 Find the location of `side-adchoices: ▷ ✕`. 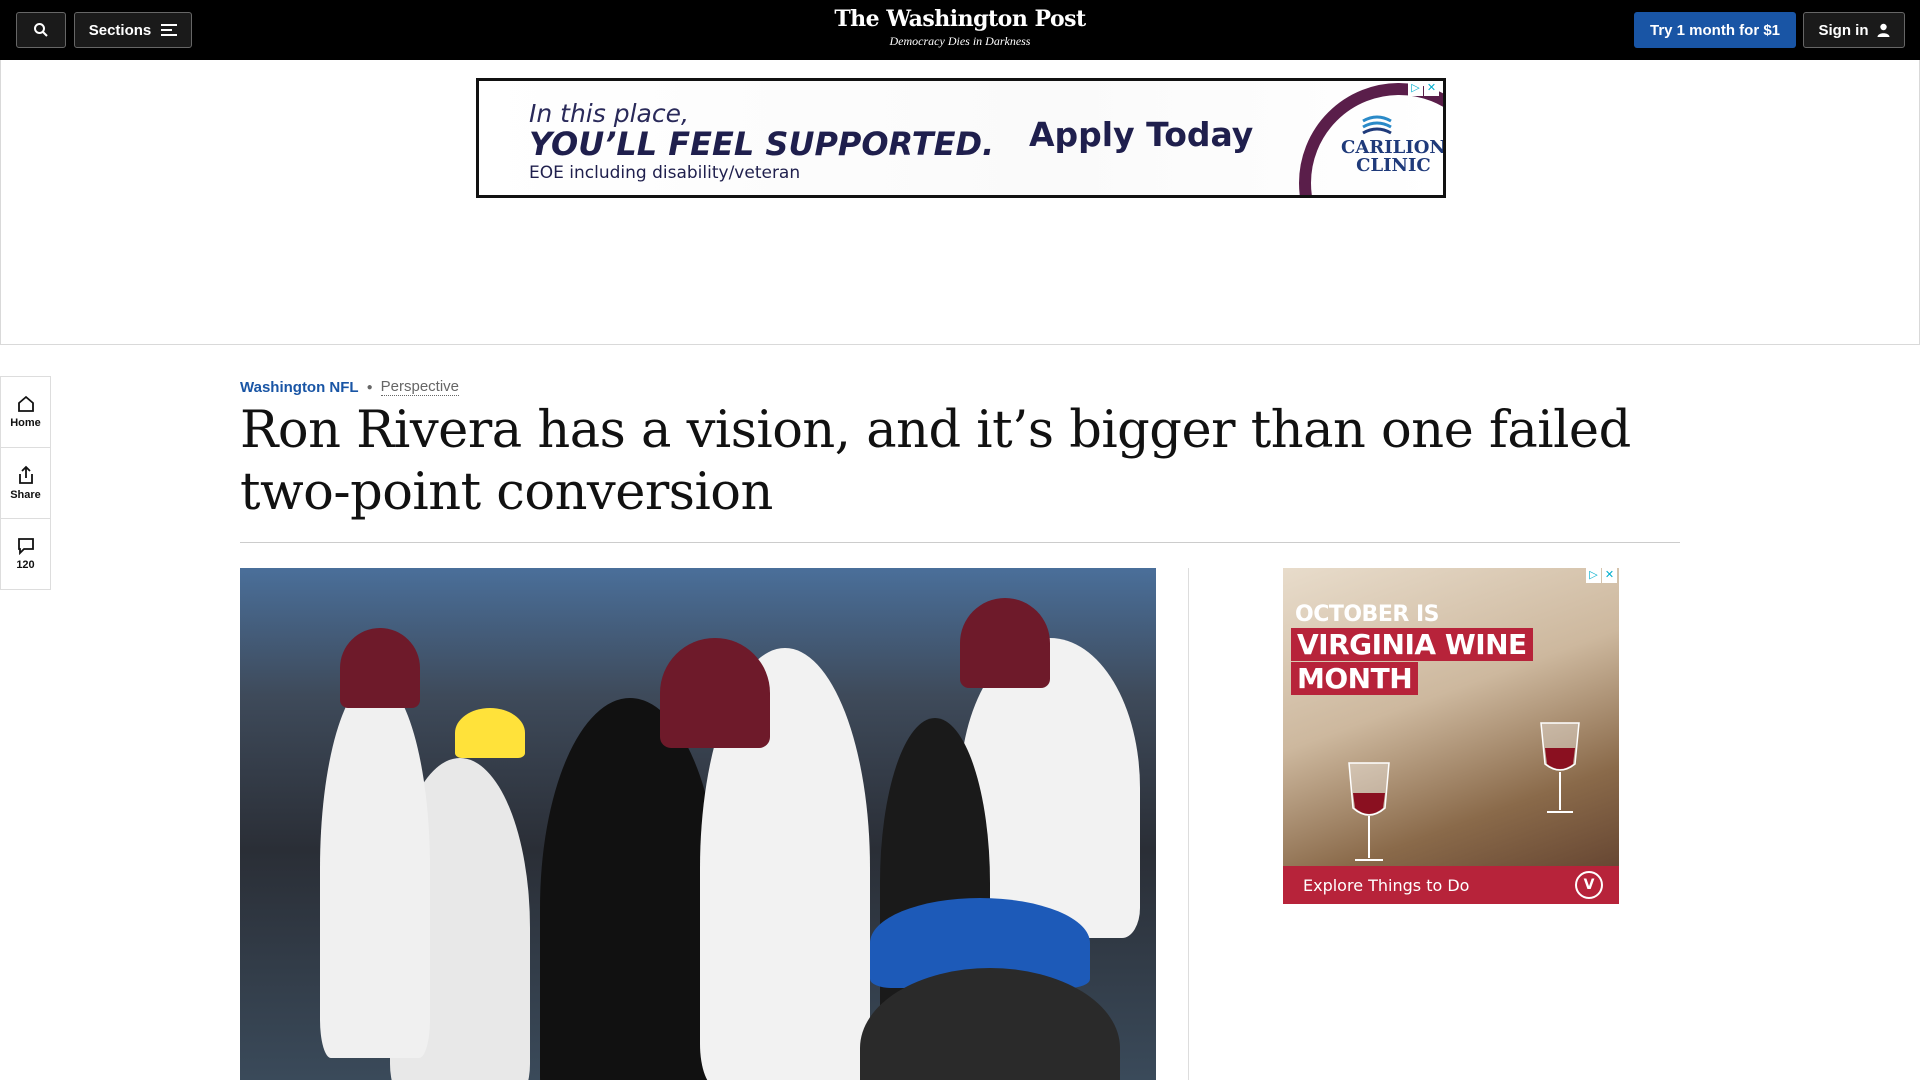

side-adchoices: ▷ ✕ is located at coordinates (1601, 575).